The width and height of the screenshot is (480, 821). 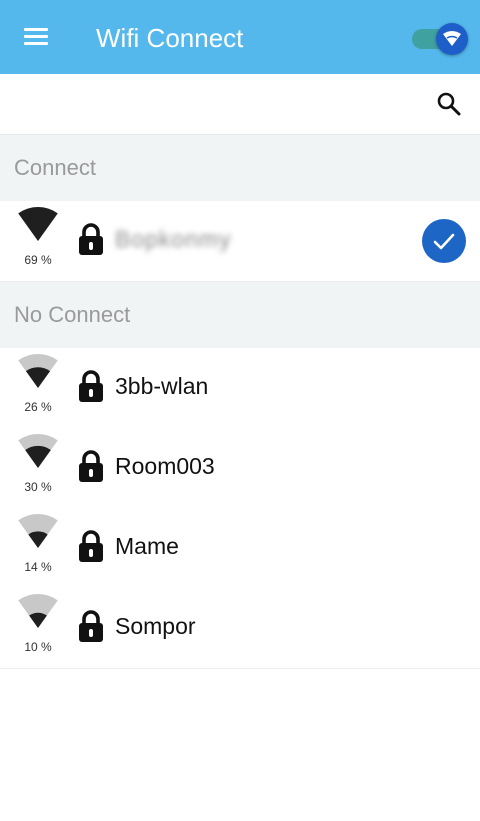 I want to click on wifi-item: 30 % Room003, so click(x=240, y=468).